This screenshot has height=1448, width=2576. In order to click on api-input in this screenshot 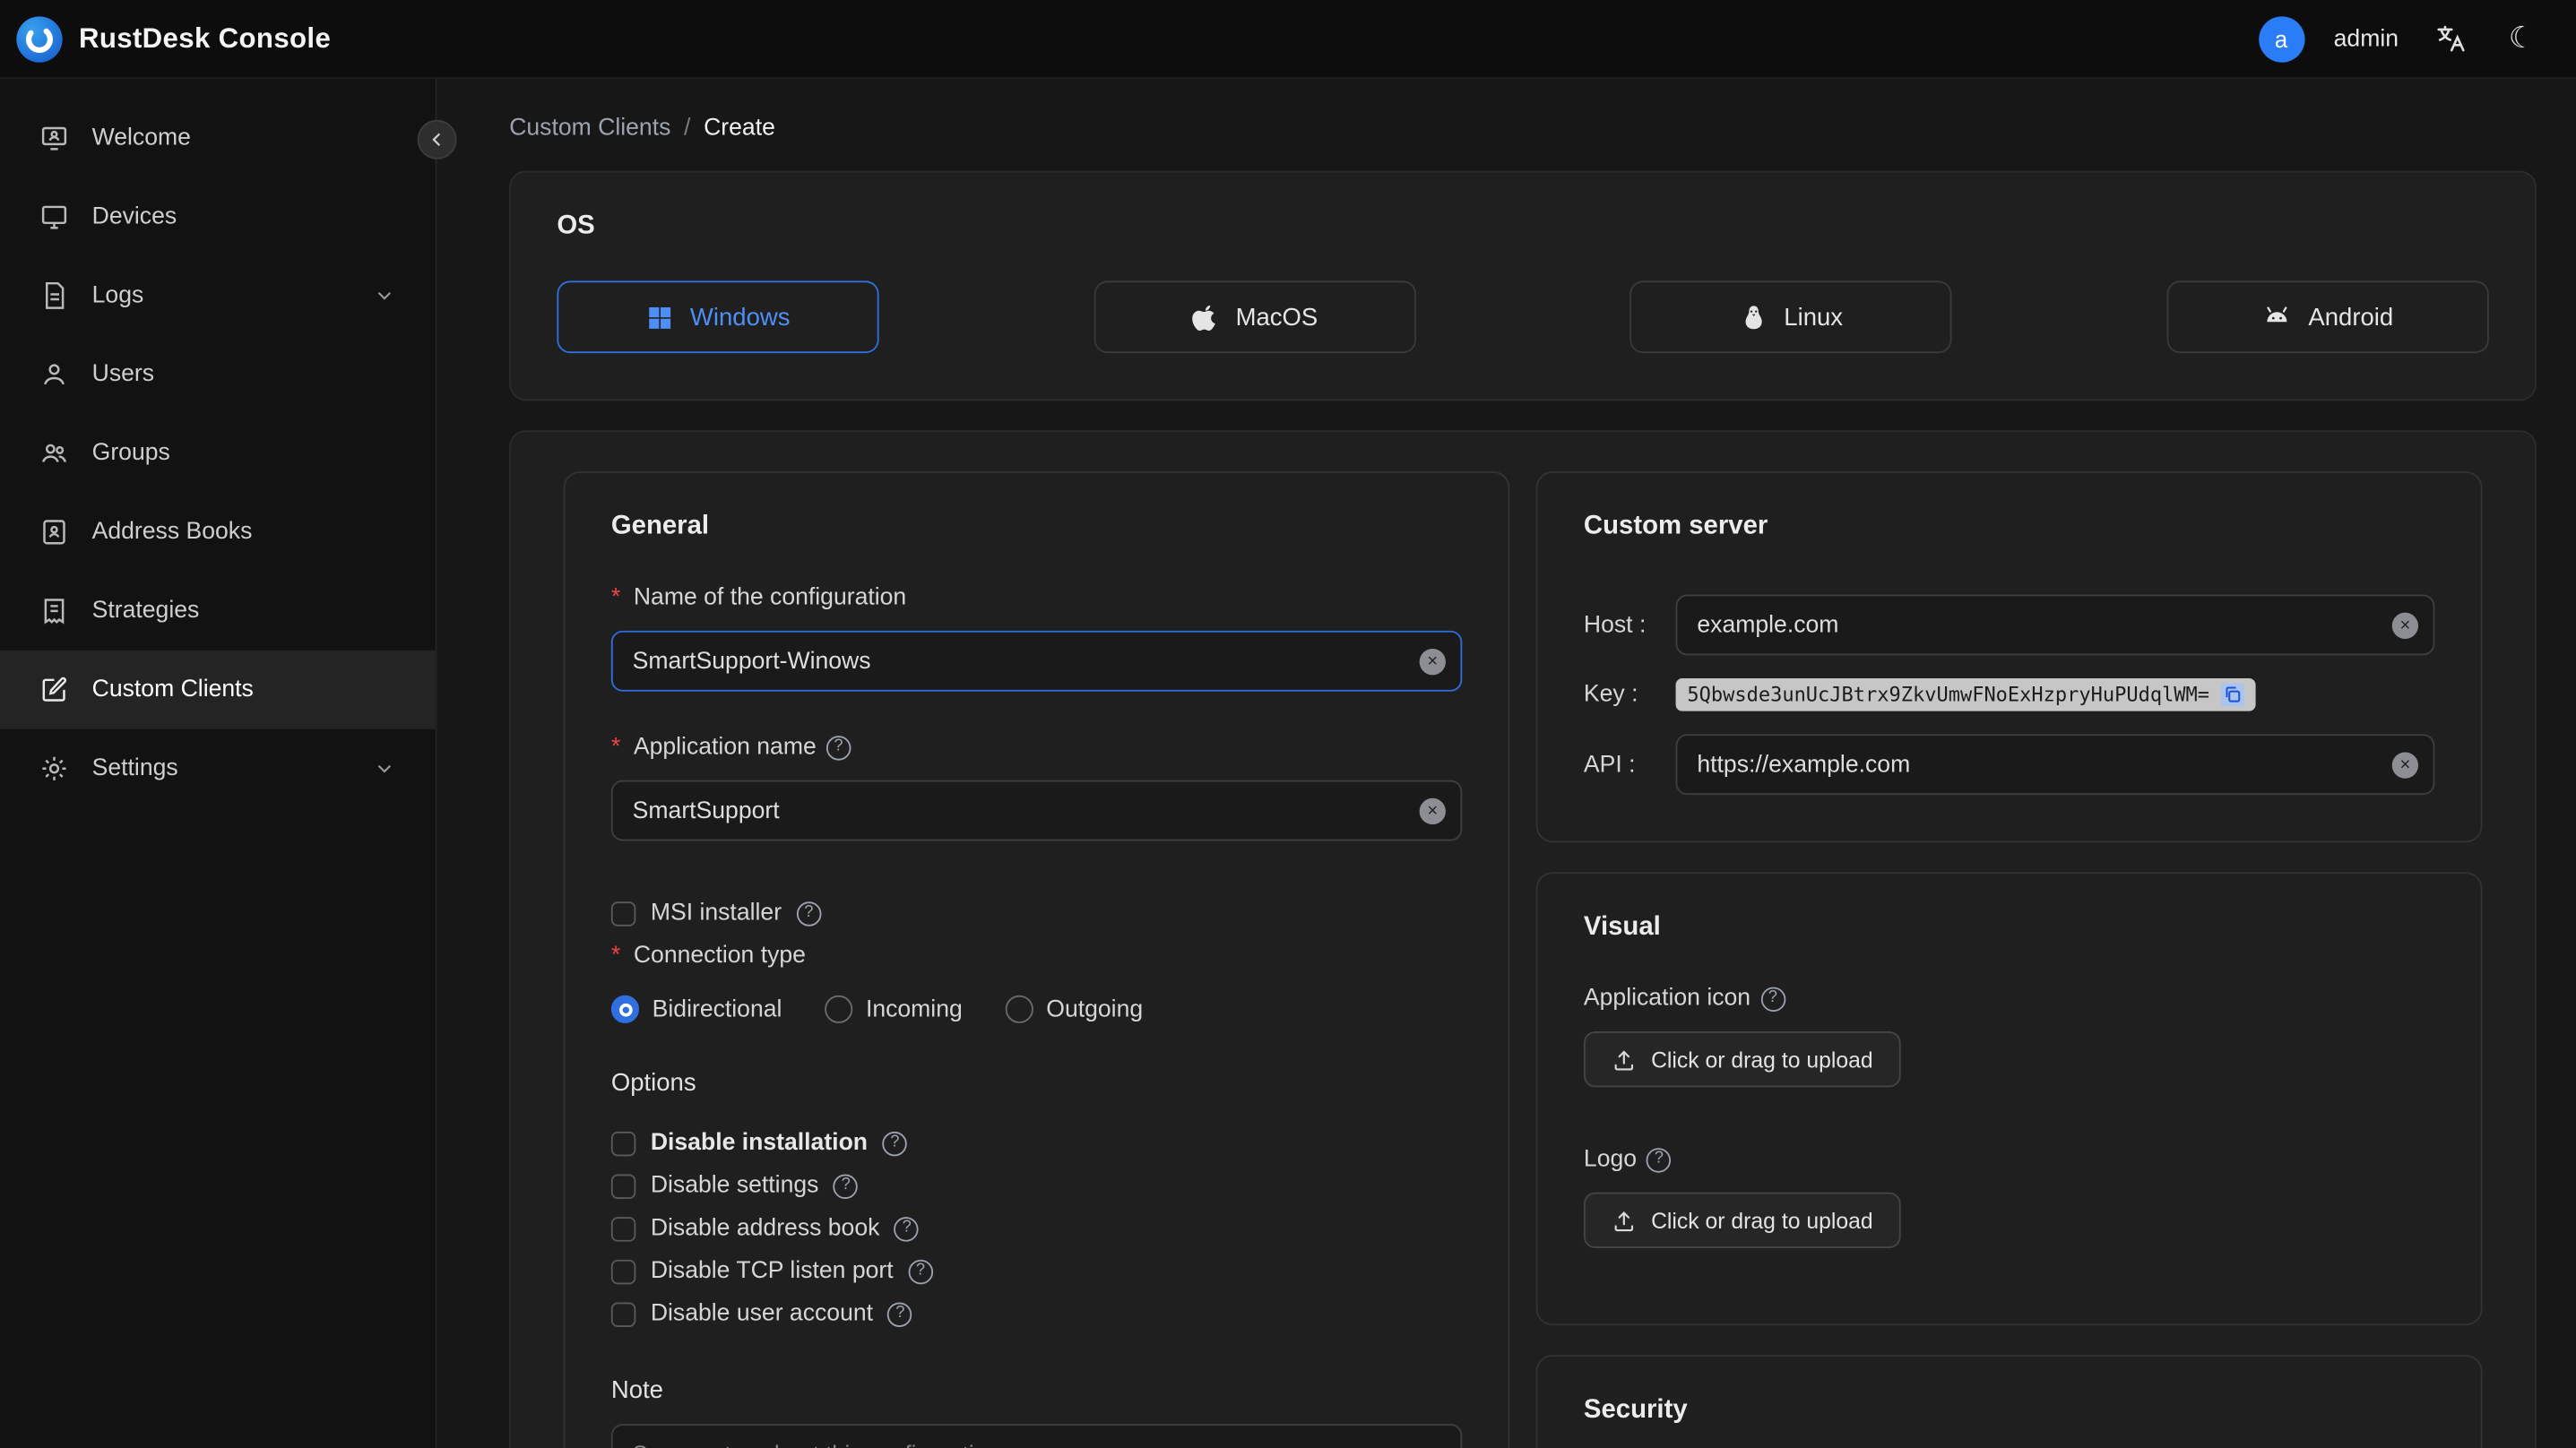, I will do `click(2055, 765)`.